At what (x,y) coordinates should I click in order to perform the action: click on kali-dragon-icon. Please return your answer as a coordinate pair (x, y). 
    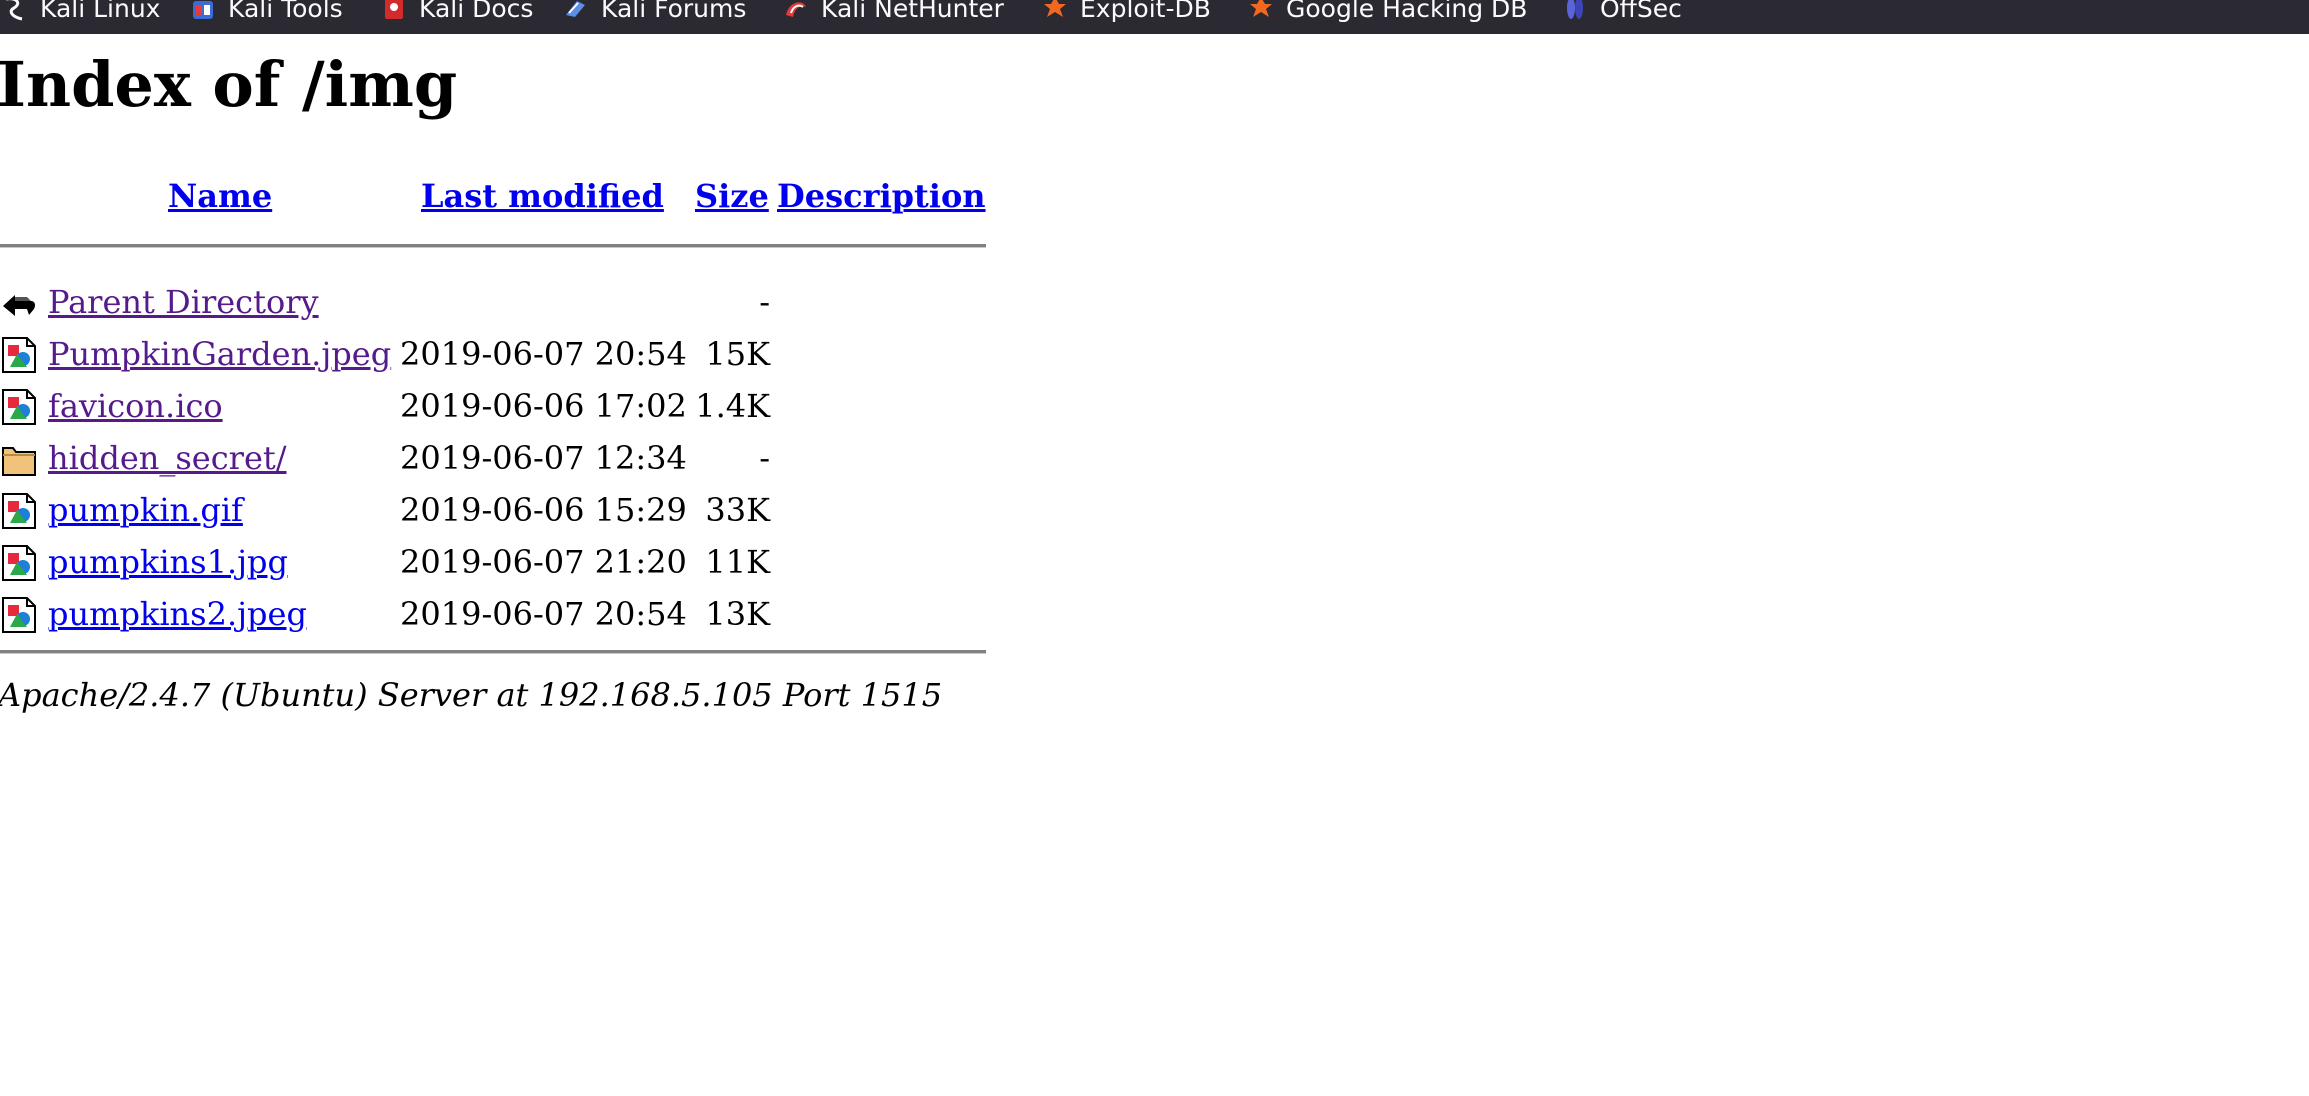
    Looking at the image, I should click on (15, 10).